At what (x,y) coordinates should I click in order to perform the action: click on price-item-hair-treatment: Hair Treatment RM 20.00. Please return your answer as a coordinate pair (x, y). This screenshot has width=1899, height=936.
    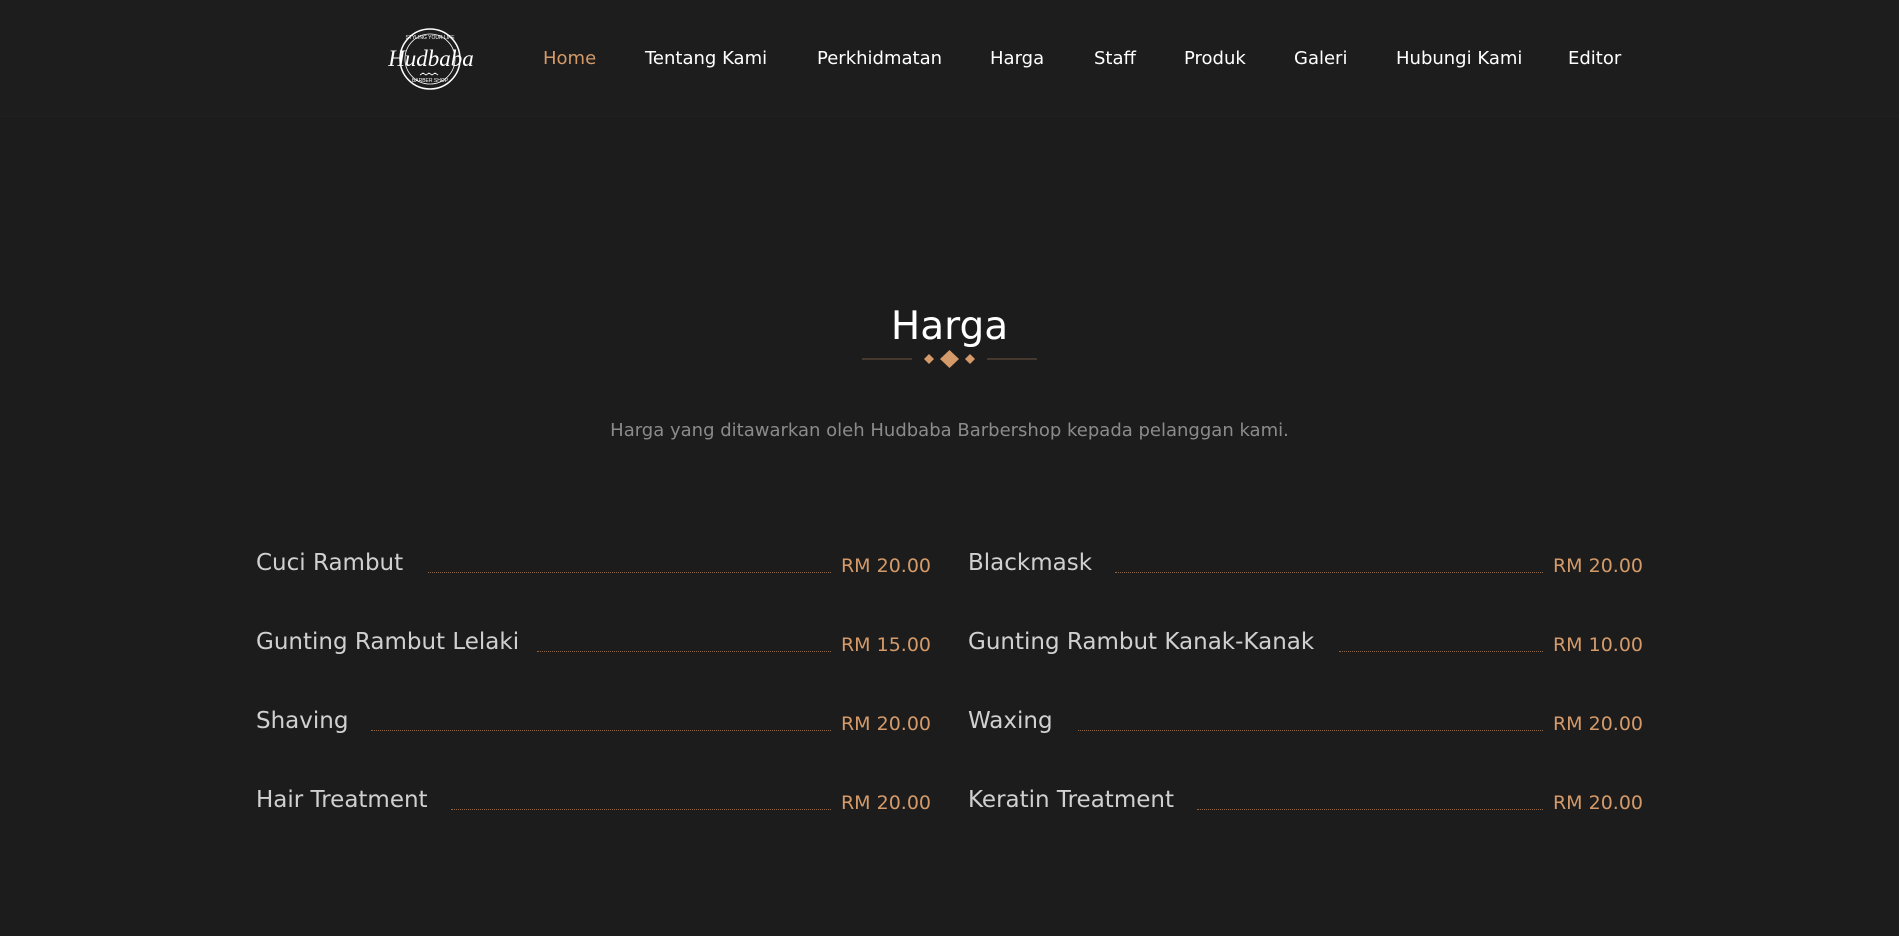
    Looking at the image, I should click on (593, 801).